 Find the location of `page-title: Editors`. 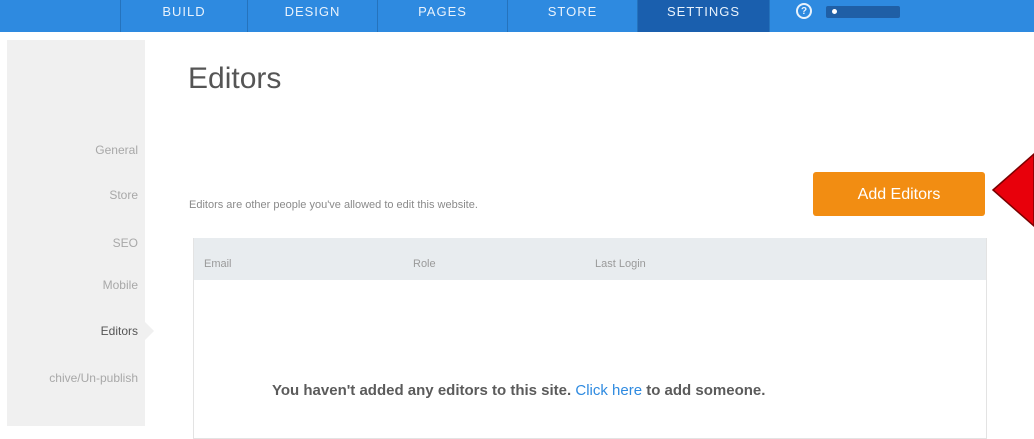

page-title: Editors is located at coordinates (235, 78).